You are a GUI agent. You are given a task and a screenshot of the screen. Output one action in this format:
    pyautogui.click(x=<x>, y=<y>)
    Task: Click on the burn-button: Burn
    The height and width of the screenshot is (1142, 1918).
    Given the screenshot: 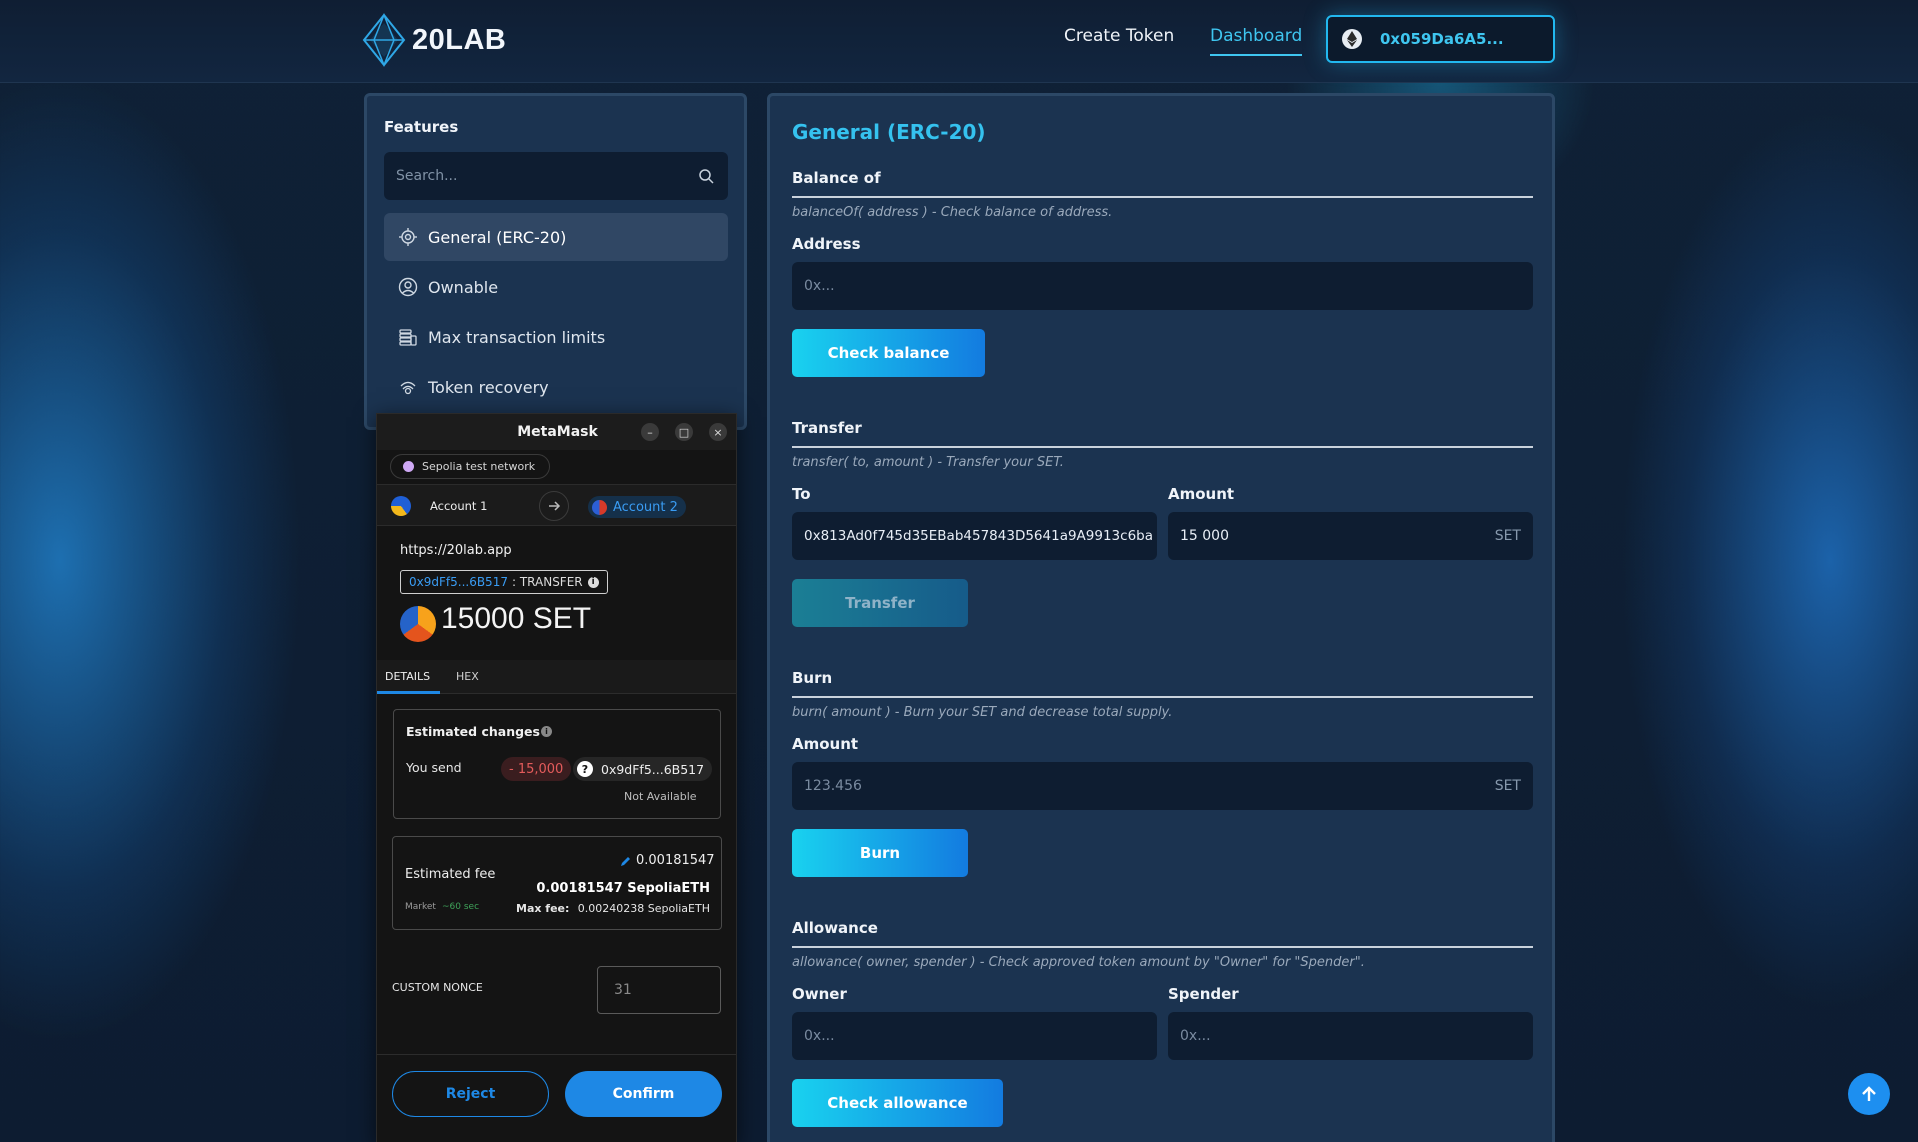 What is the action you would take?
    pyautogui.click(x=880, y=853)
    